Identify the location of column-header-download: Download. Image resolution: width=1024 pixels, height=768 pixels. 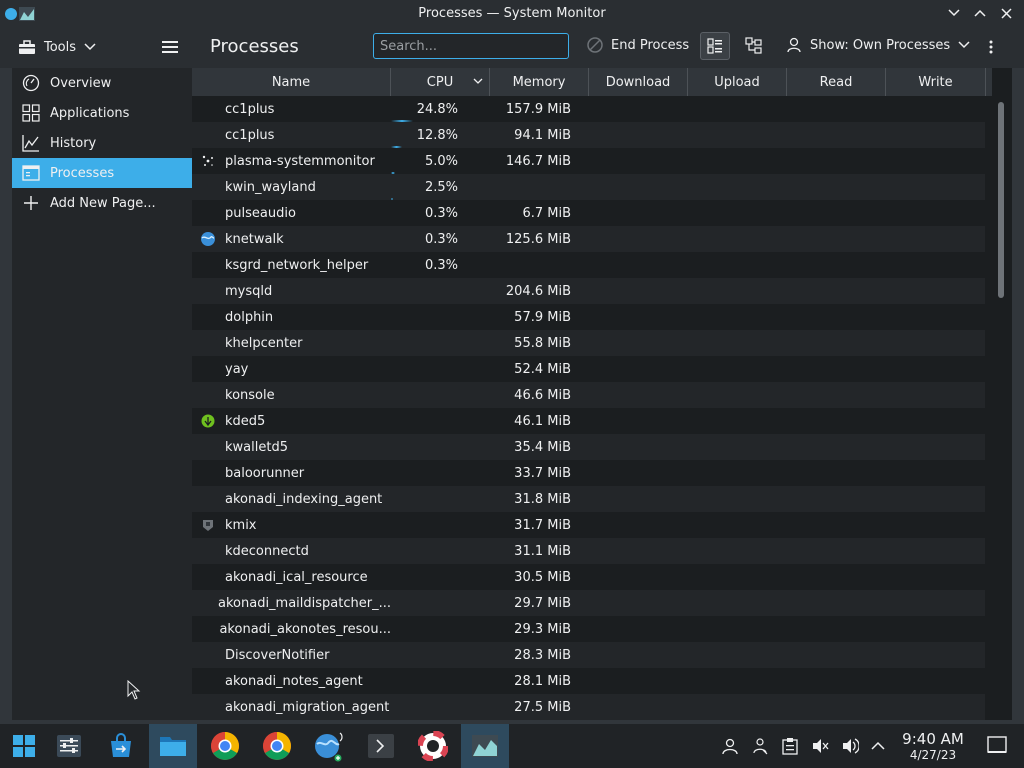
(638, 82).